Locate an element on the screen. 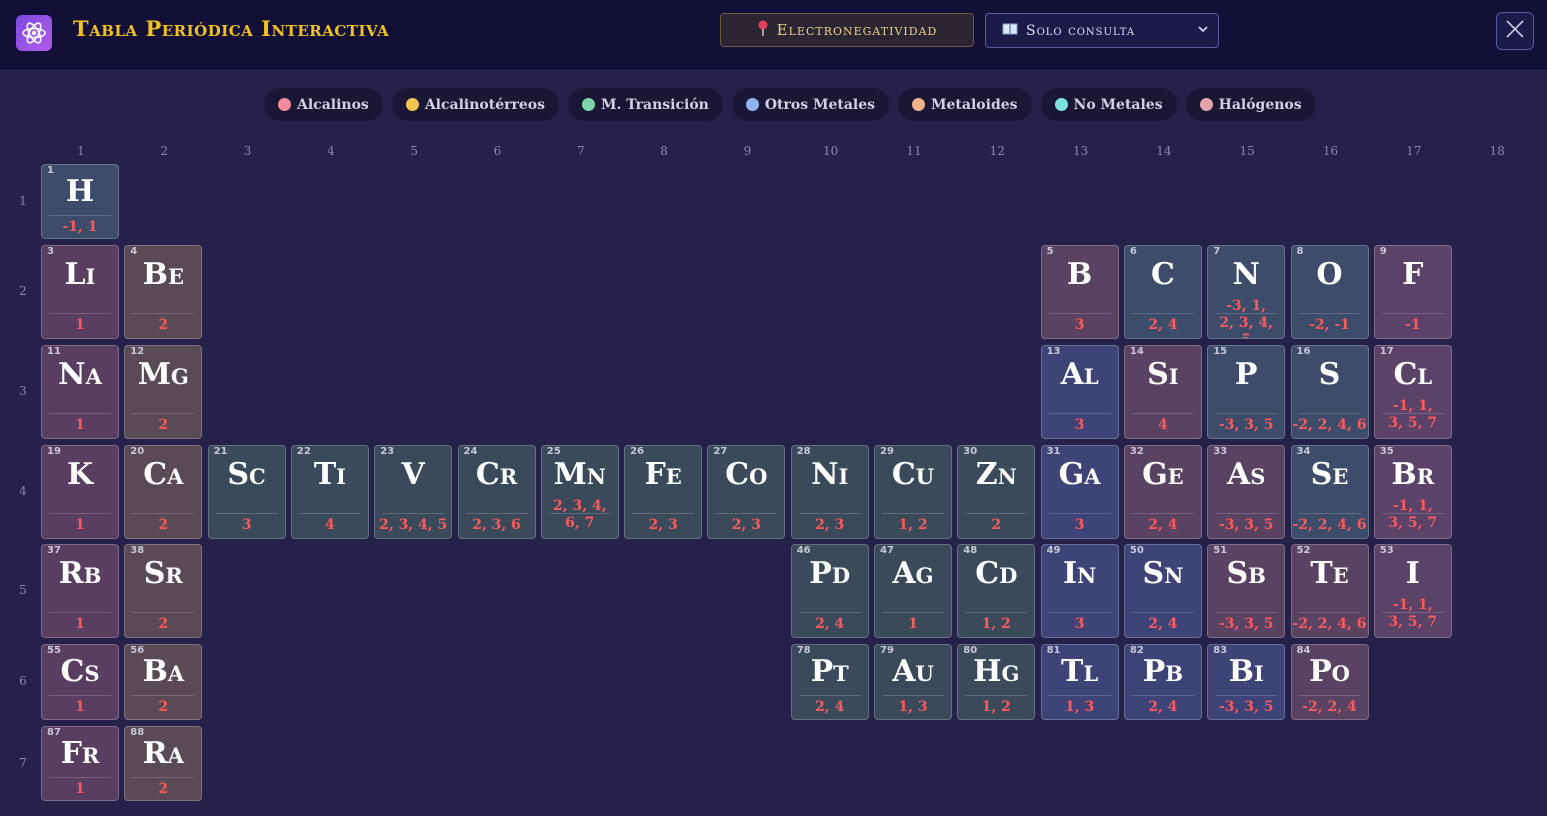 The width and height of the screenshot is (1547, 816). element-cell: 55 Cs 1 is located at coordinates (80, 682).